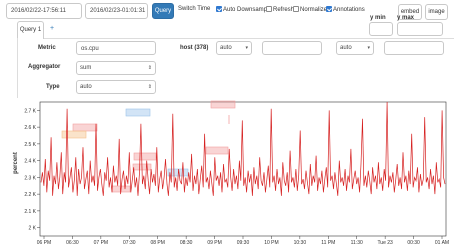  Describe the element at coordinates (72, 243) in the screenshot. I see `x-tick-label: 06:30` at that location.